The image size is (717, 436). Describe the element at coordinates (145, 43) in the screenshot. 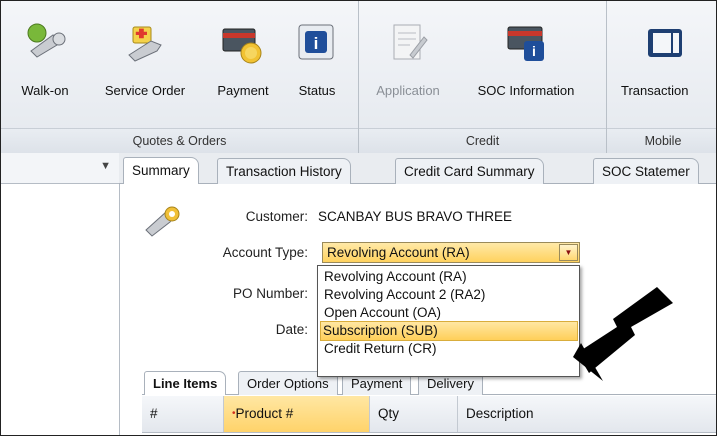

I see `service-order-icon` at that location.